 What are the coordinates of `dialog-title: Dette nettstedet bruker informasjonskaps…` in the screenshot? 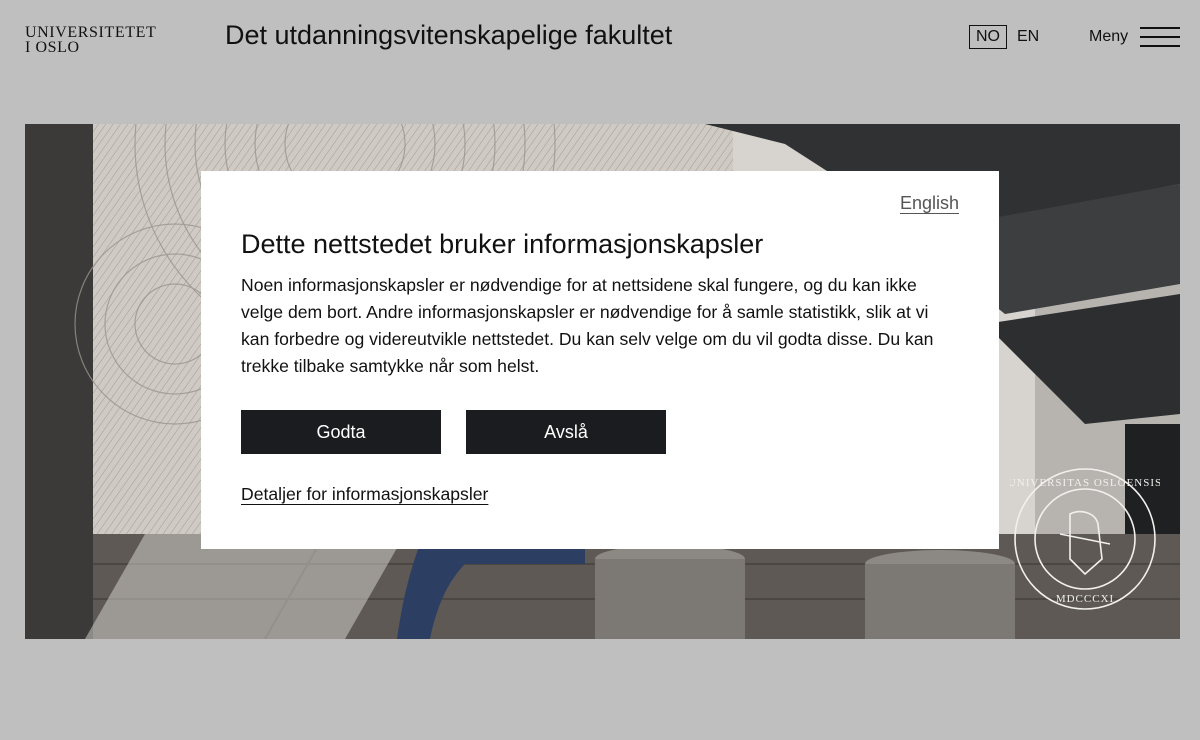 It's located at (502, 244).